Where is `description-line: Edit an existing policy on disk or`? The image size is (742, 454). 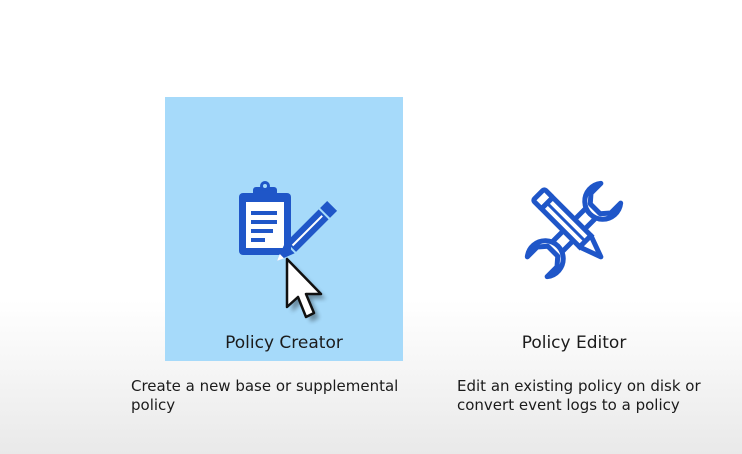
description-line: Edit an existing policy on disk or is located at coordinates (579, 386).